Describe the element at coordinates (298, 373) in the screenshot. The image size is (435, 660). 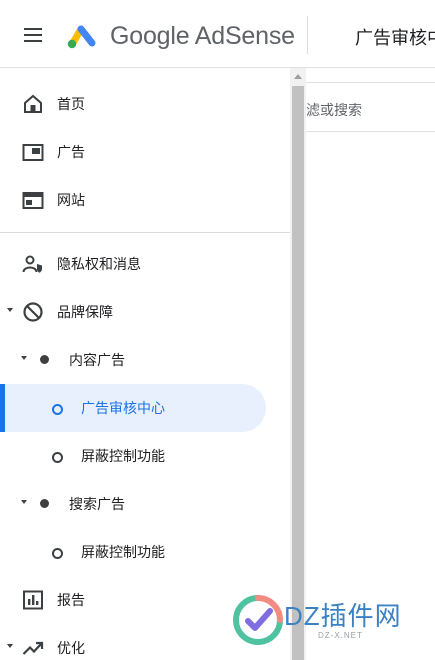
I see `scrollbar-thumb` at that location.